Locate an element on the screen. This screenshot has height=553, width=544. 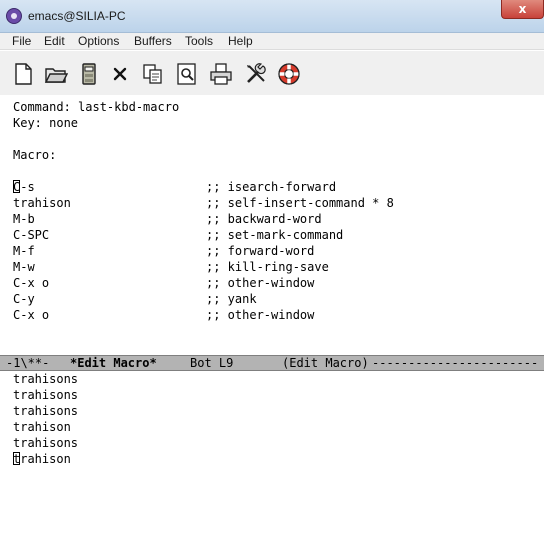
macro-key-row: C-y is located at coordinates (24, 299).